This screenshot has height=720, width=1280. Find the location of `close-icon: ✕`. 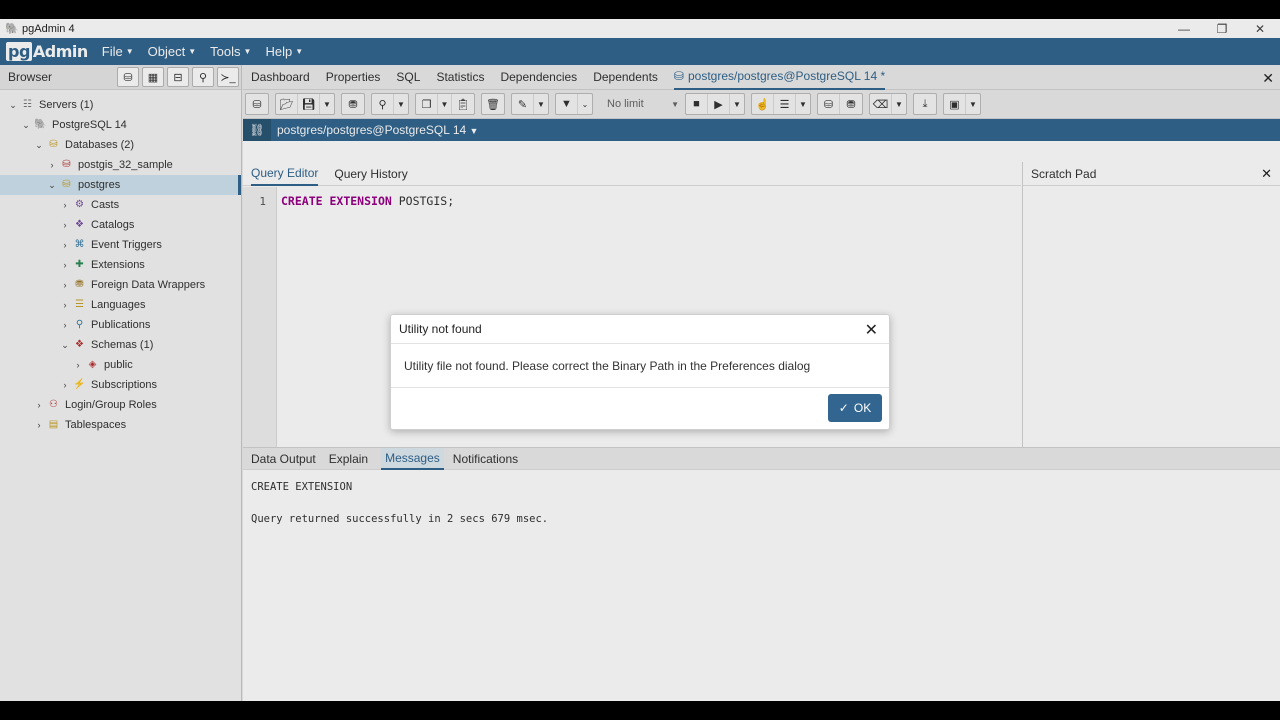

close-icon: ✕ is located at coordinates (871, 330).